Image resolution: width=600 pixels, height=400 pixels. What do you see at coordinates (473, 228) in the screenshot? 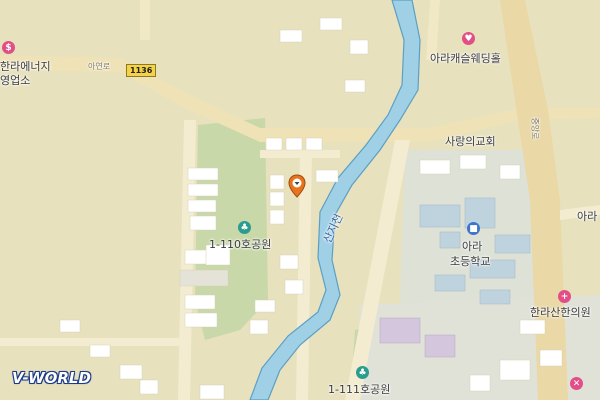
I see `school-icon: ■` at bounding box center [473, 228].